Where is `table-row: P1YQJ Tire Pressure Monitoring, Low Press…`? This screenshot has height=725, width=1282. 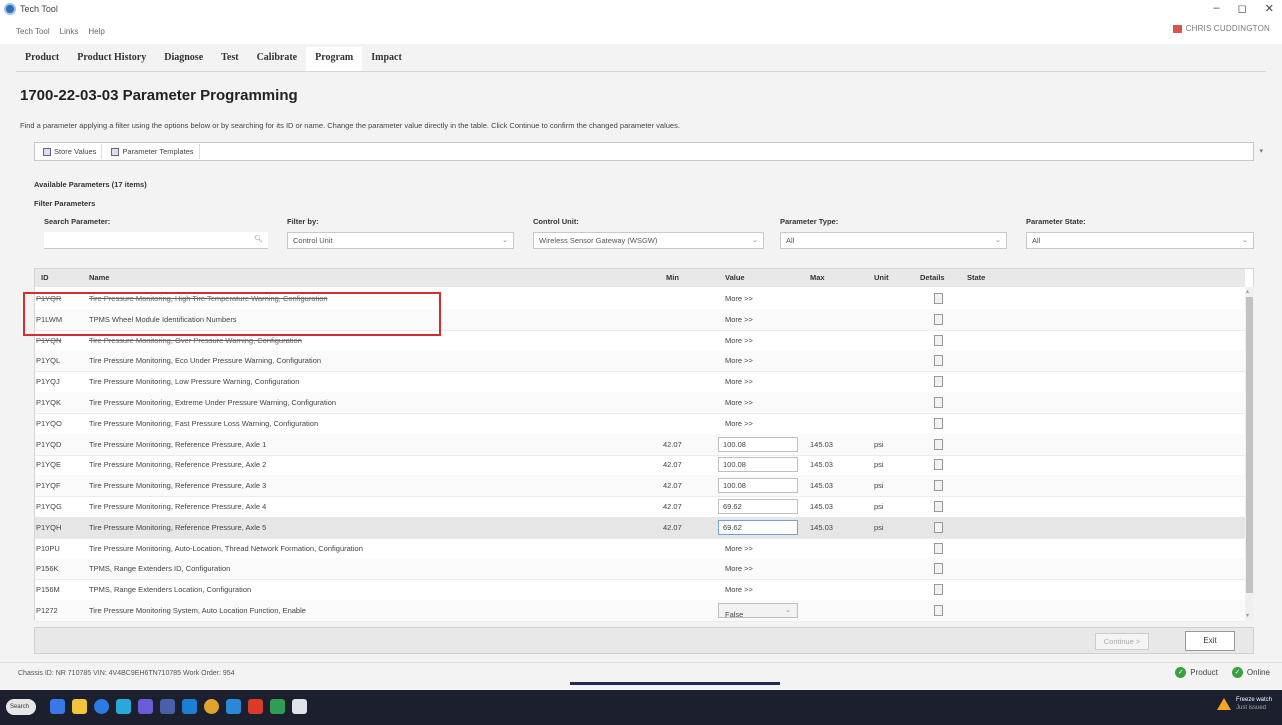
table-row: P1YQJ Tire Pressure Monitoring, Low Press… is located at coordinates (640, 382).